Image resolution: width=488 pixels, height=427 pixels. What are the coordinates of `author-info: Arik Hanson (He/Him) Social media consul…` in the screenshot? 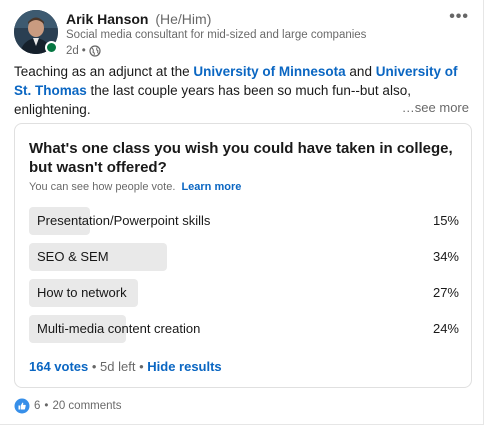 It's located at (247, 34).